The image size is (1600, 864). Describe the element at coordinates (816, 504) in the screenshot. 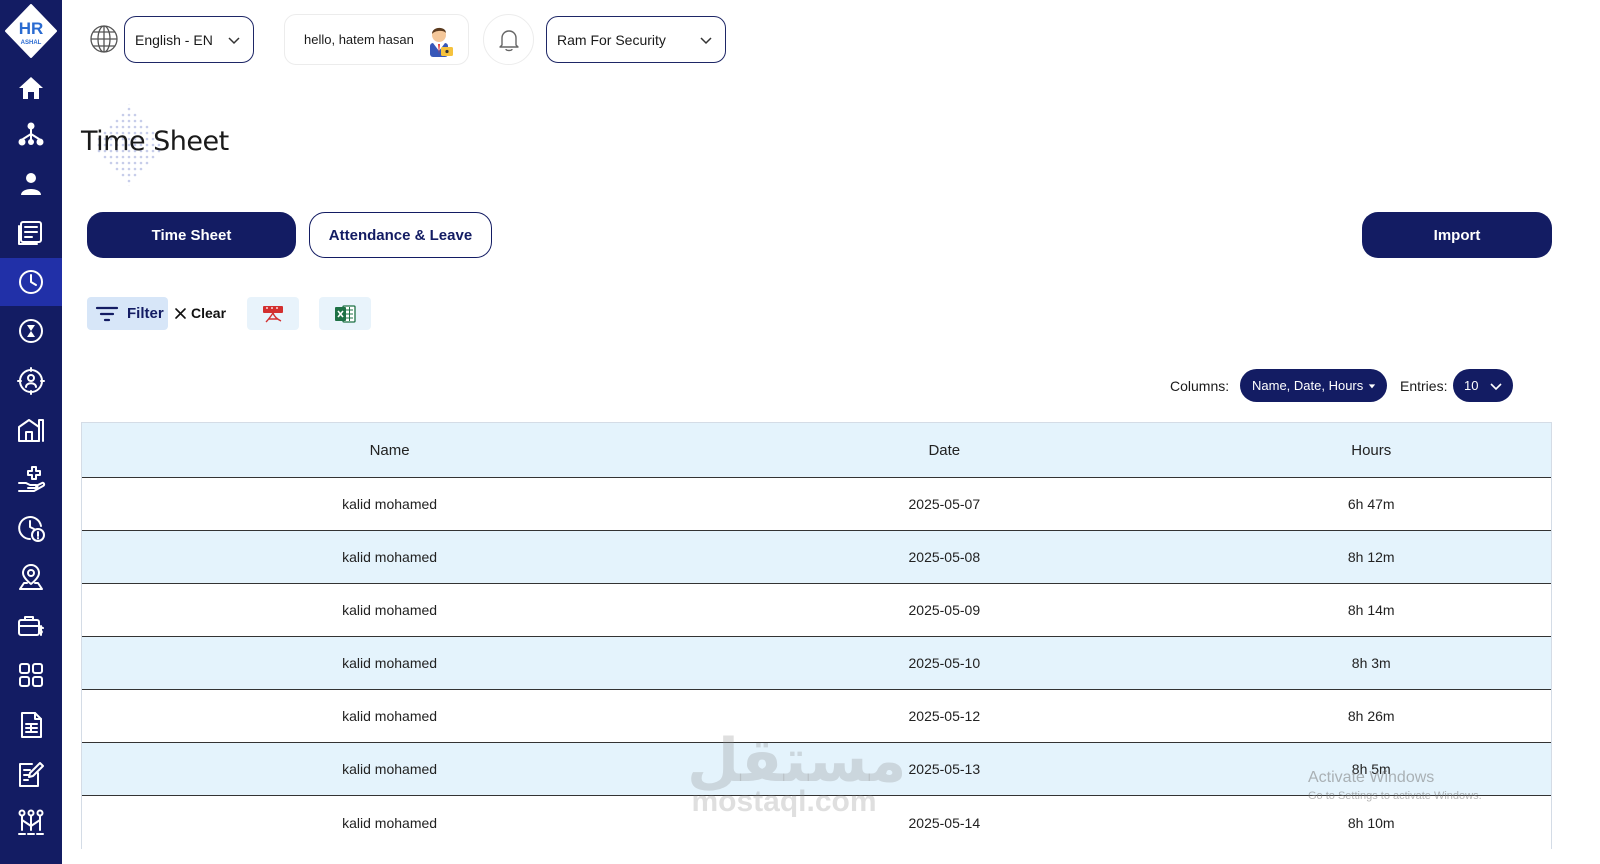

I see `table-row: kalid mohamed 2025-05-07 6h 47m` at that location.